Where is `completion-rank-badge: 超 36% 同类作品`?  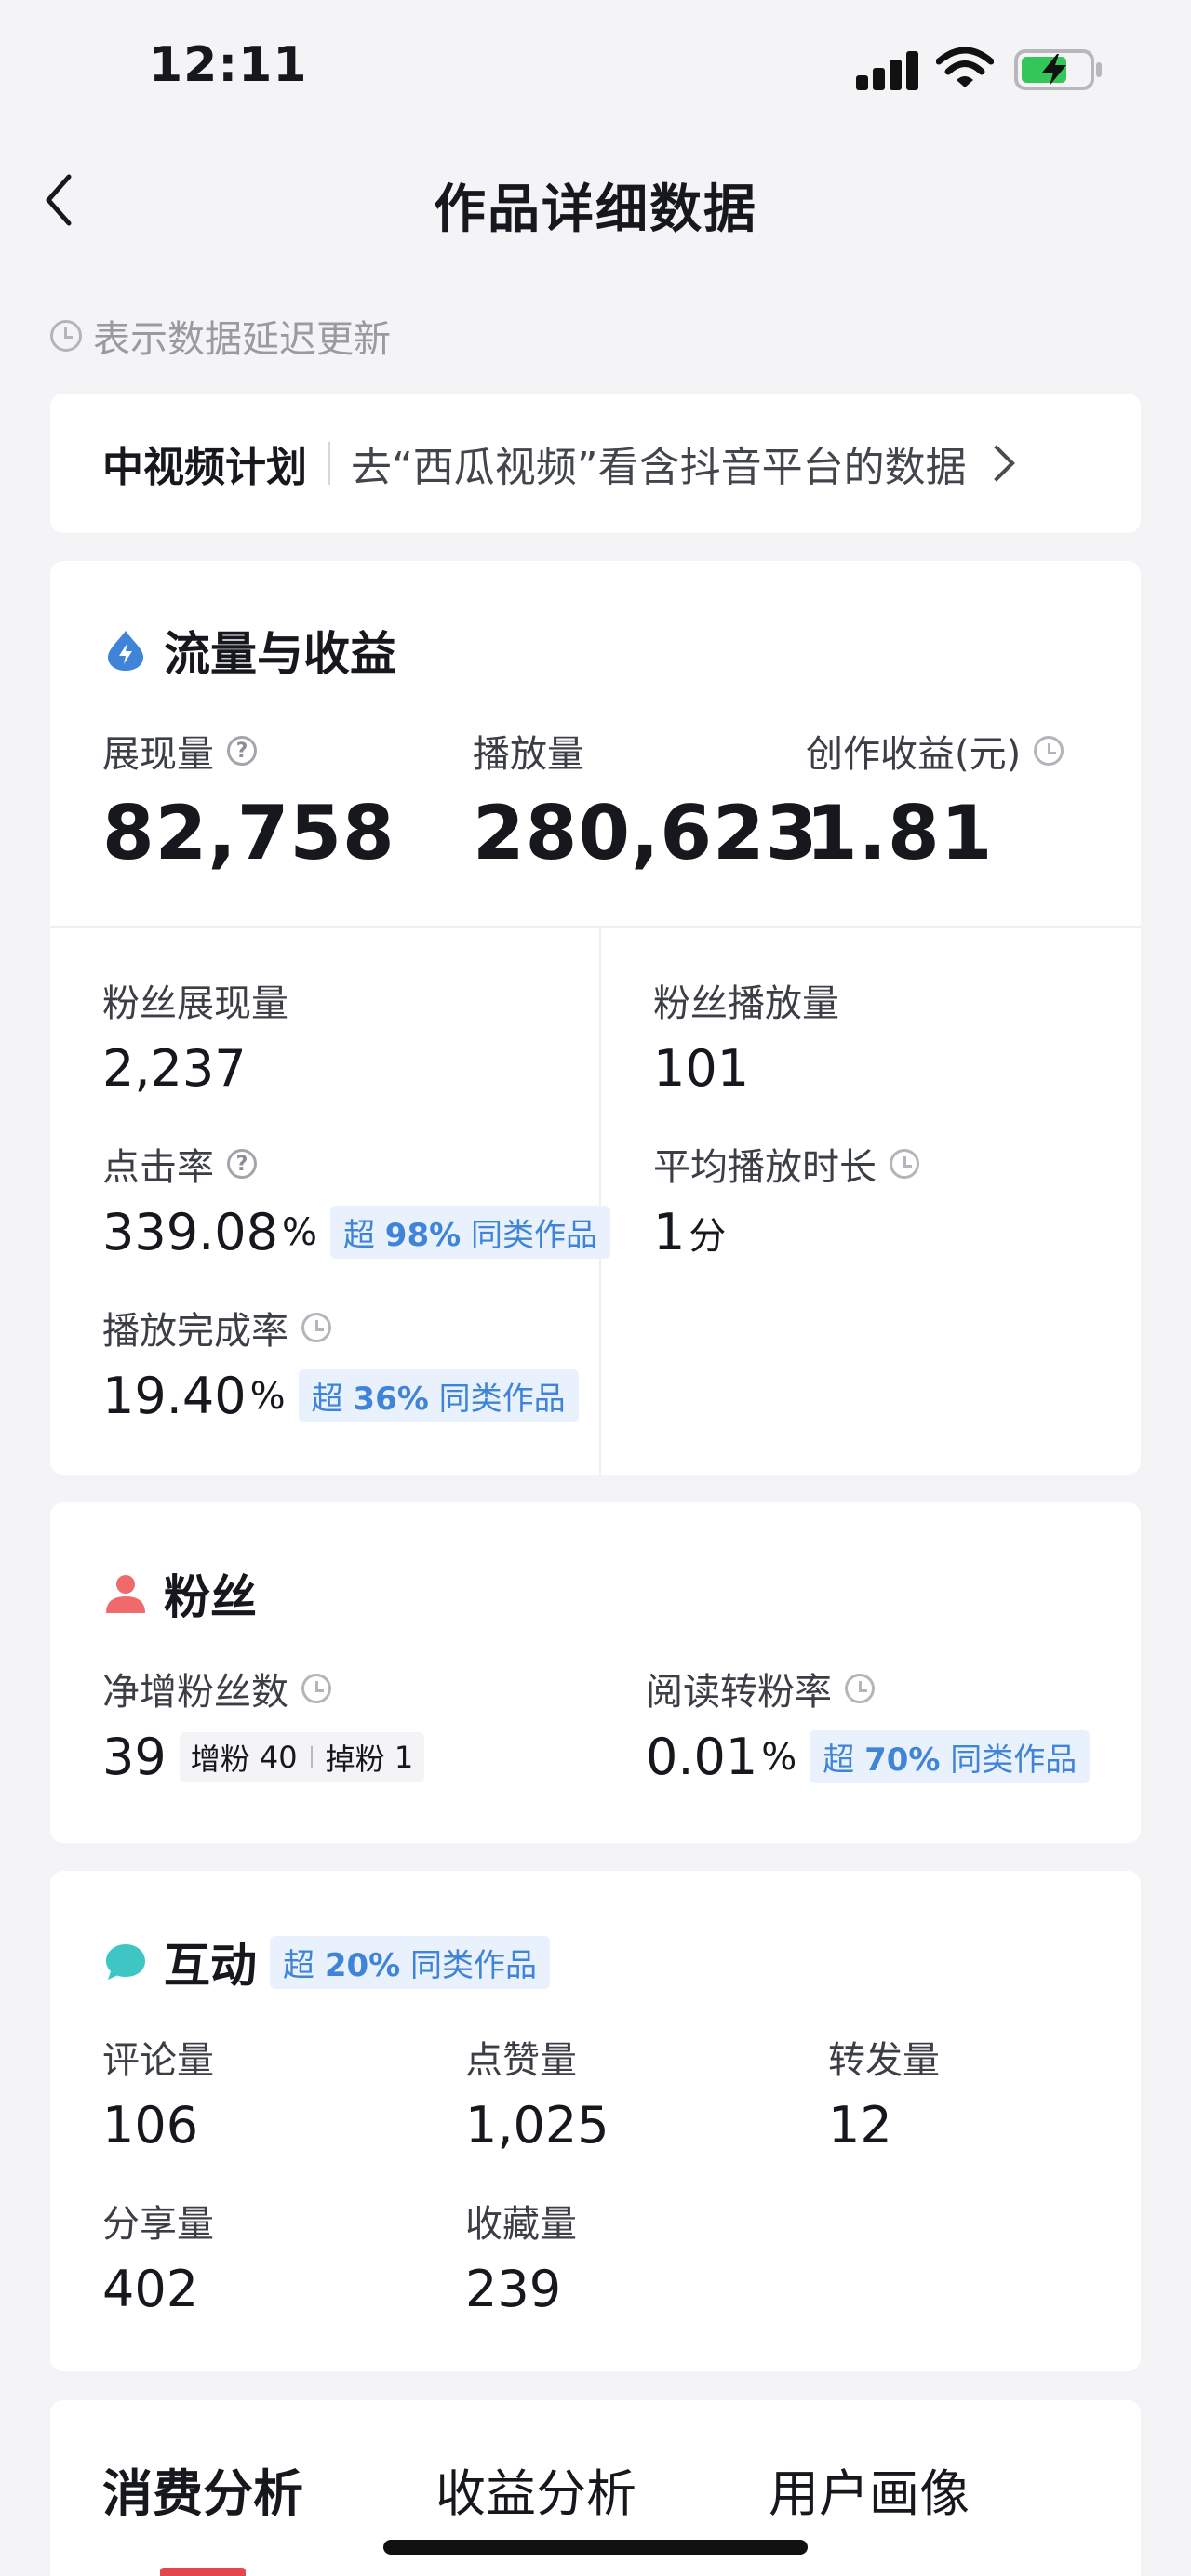
completion-rank-badge: 超 36% 同类作品 is located at coordinates (438, 1395).